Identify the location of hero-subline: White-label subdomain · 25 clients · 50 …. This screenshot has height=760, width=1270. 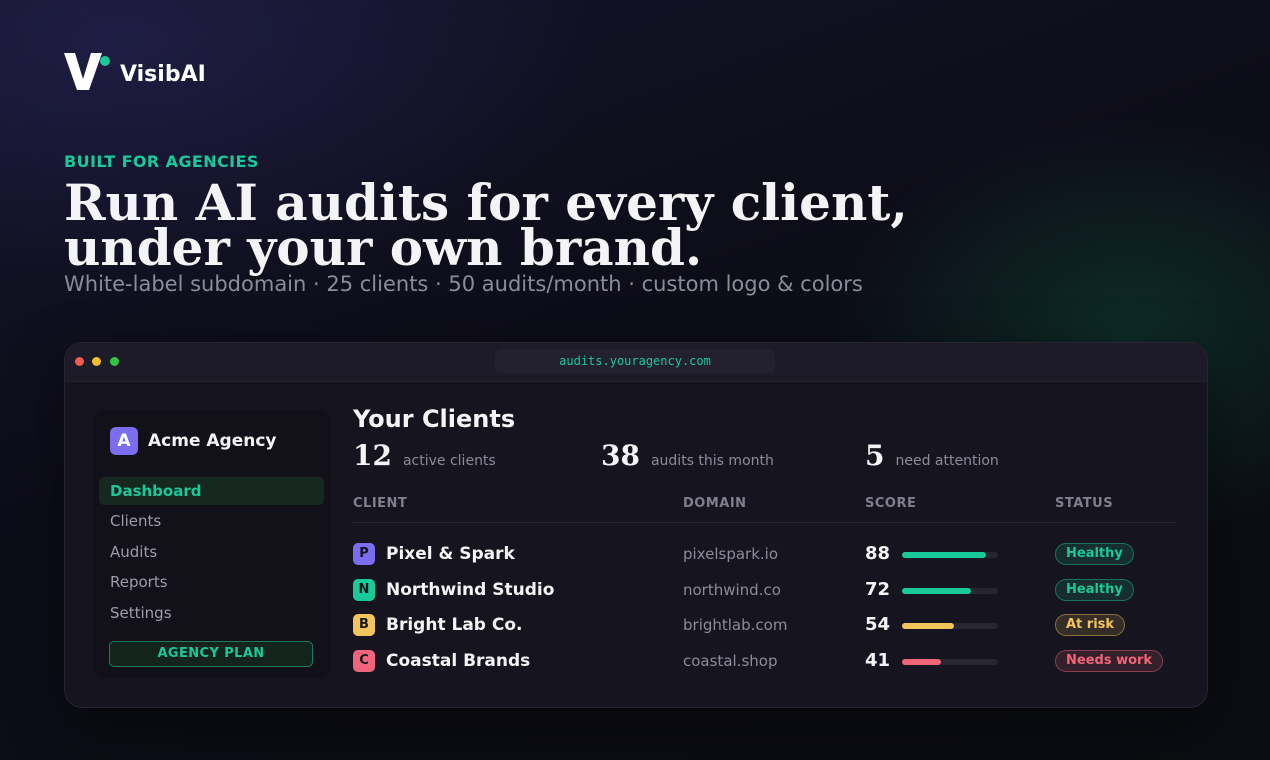
(463, 284).